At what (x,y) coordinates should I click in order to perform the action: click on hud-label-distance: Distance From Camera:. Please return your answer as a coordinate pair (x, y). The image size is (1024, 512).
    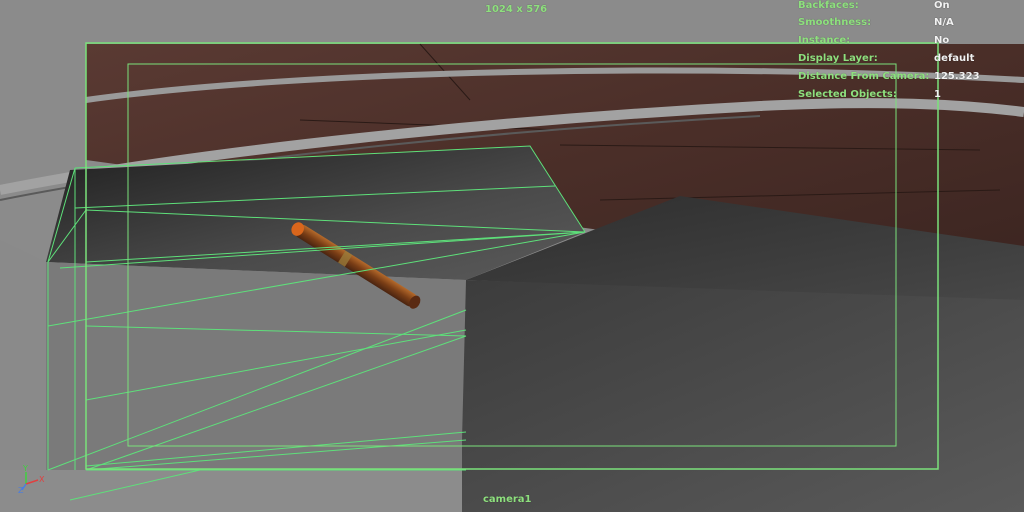
    Looking at the image, I should click on (864, 76).